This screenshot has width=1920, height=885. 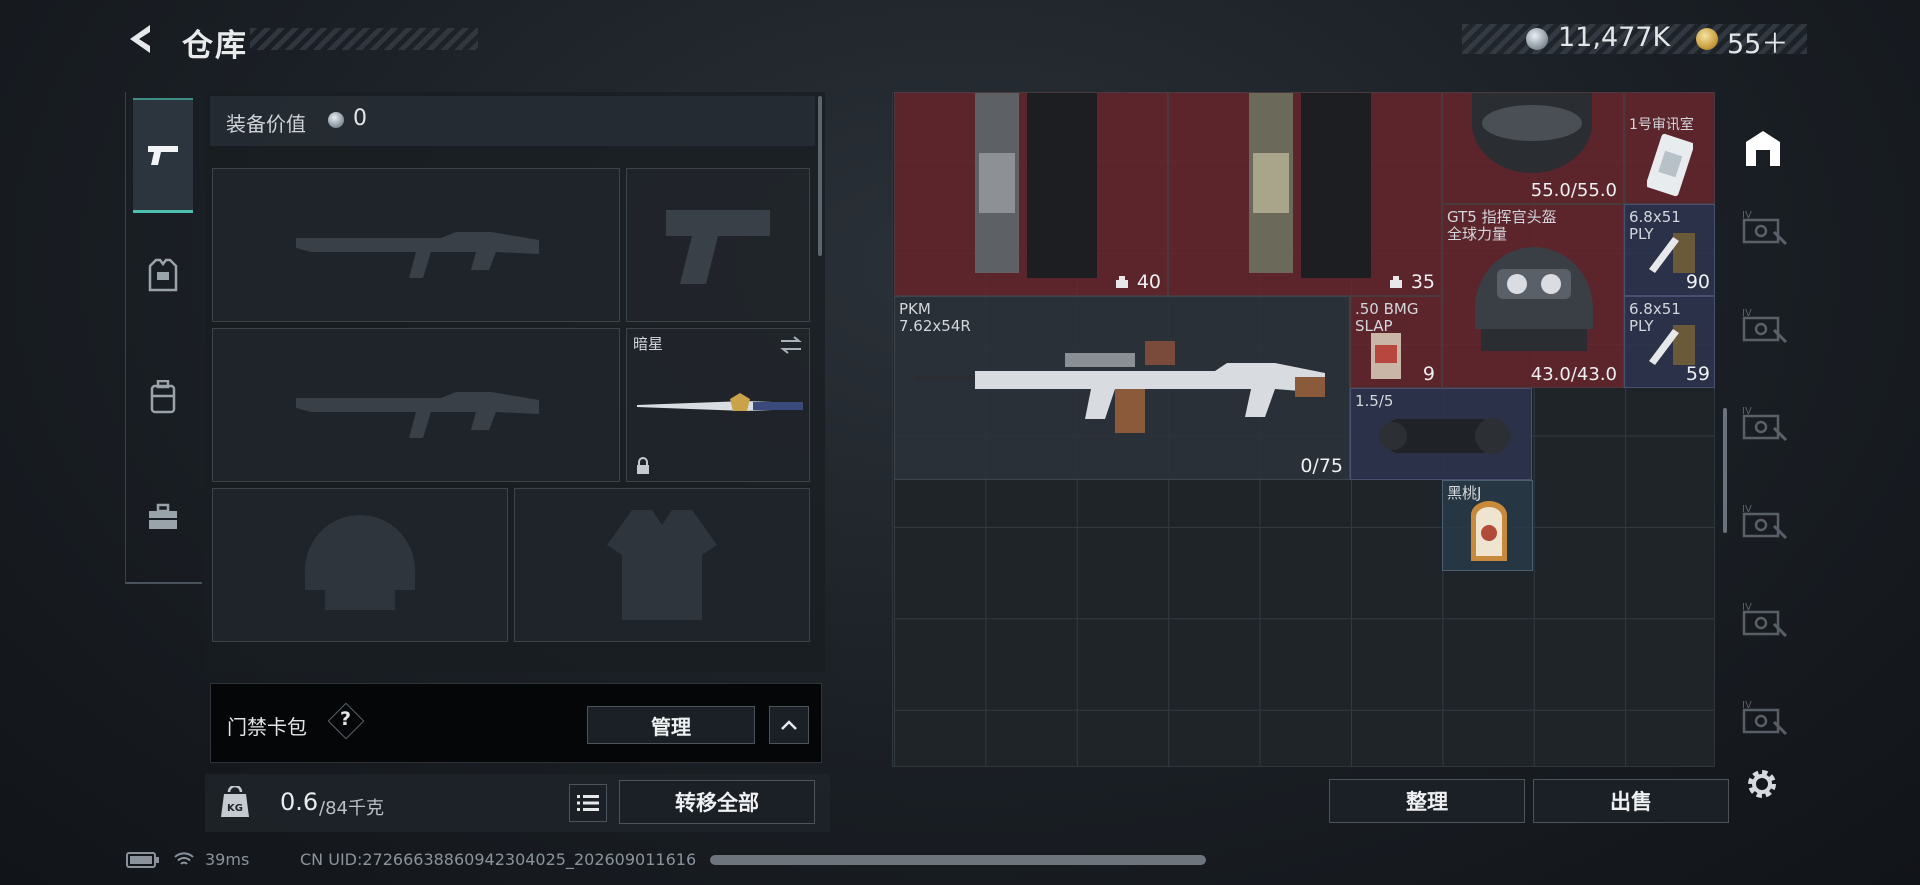 I want to click on equipment-value: 0, so click(x=360, y=118).